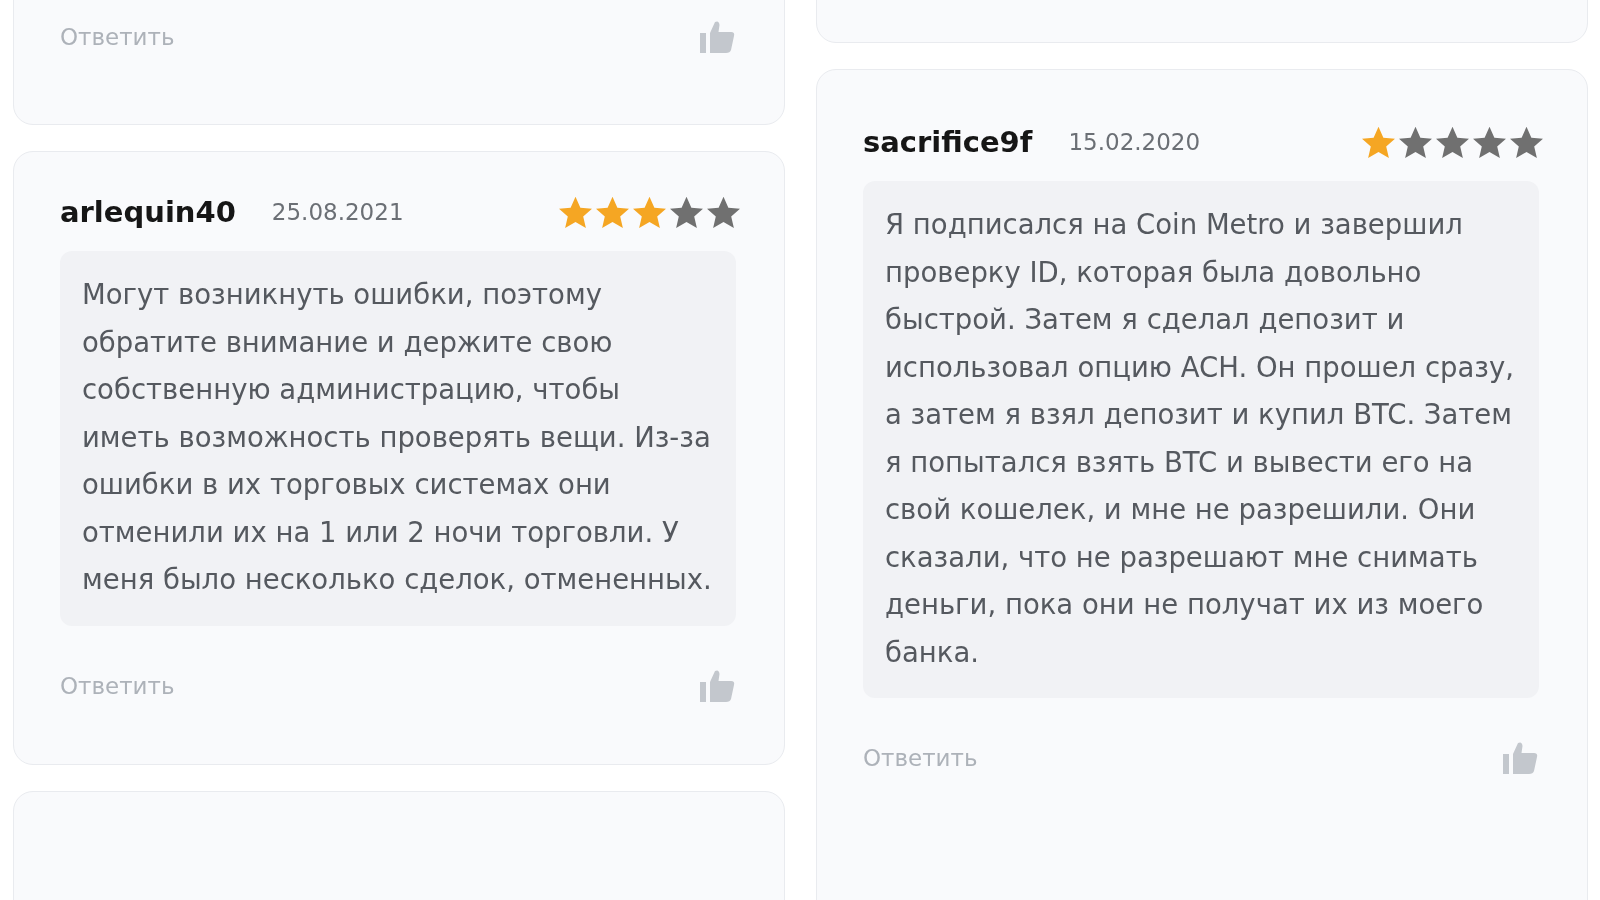 Image resolution: width=1600 pixels, height=900 pixels. Describe the element at coordinates (337, 212) in the screenshot. I see `review-date: 25.08.2021` at that location.